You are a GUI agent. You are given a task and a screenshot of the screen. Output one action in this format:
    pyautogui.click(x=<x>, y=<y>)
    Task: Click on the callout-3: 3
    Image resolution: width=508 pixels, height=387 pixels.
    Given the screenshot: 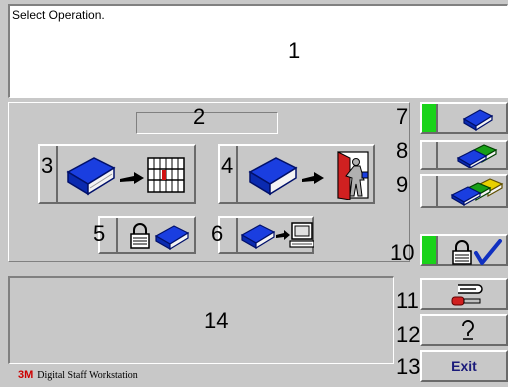 What is the action you would take?
    pyautogui.click(x=47, y=165)
    